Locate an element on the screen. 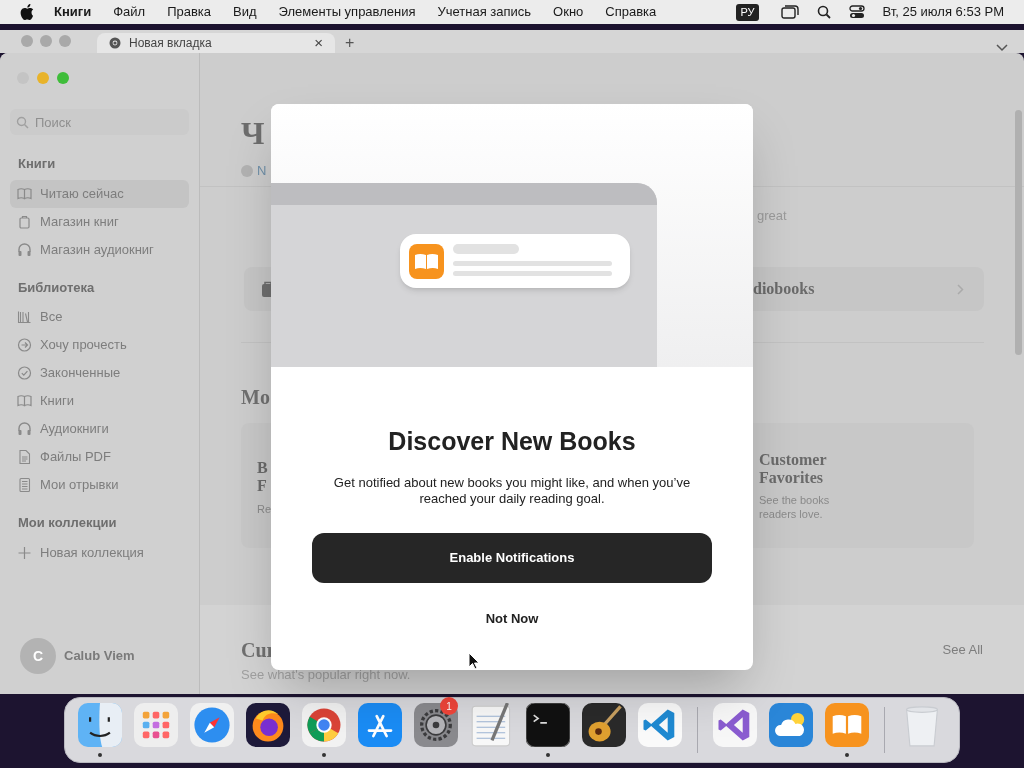 This screenshot has height=768, width=1024. apple-icon is located at coordinates (27, 12).